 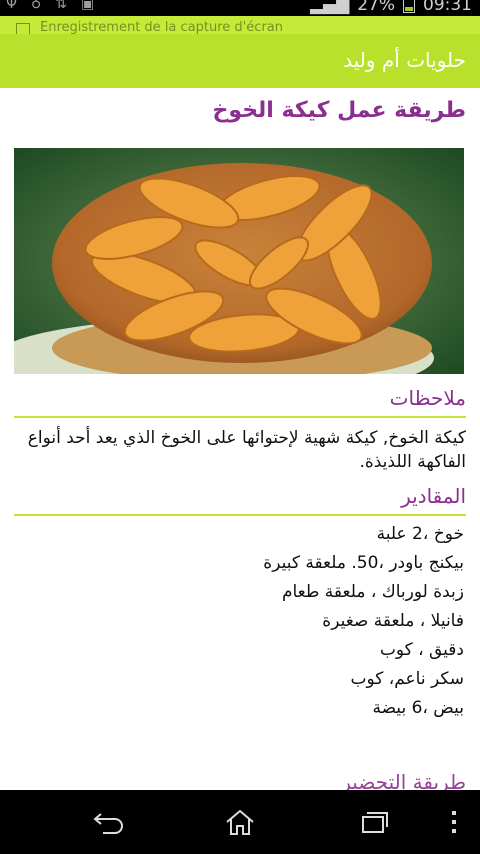 I want to click on status-left-icons: Ψ ♁ ⇅ ▣, so click(x=50, y=6).